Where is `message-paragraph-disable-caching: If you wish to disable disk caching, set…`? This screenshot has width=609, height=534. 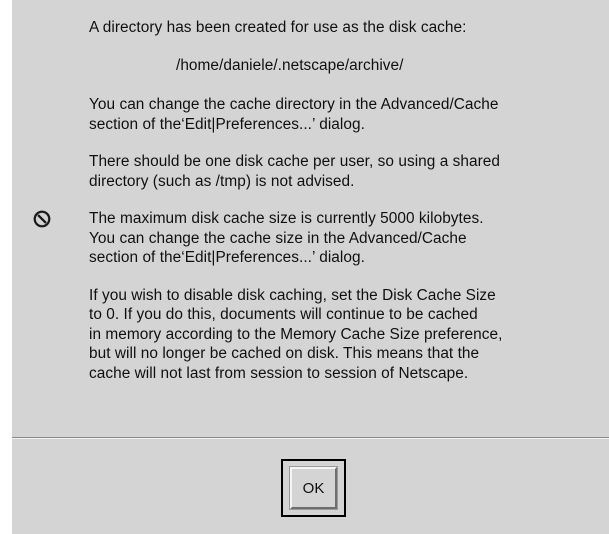
message-paragraph-disable-caching: If you wish to disable disk caching, set… is located at coordinates (296, 334).